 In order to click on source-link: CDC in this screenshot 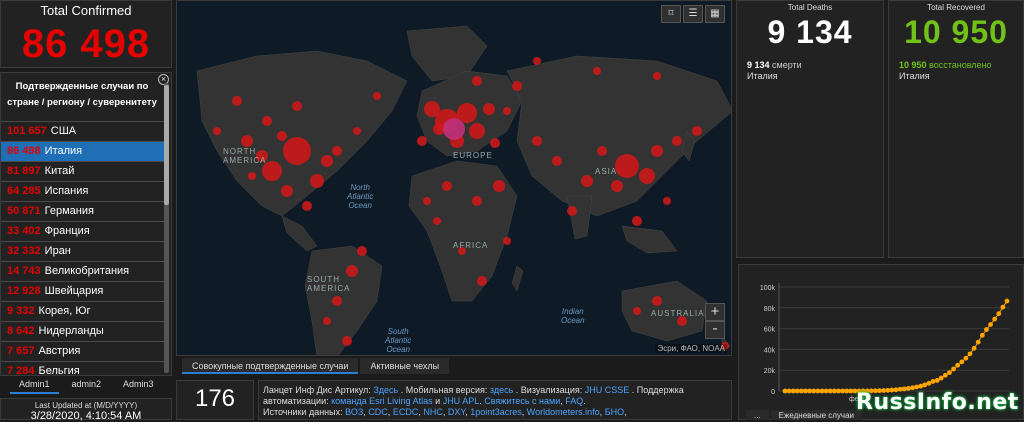, I will do `click(378, 412)`.